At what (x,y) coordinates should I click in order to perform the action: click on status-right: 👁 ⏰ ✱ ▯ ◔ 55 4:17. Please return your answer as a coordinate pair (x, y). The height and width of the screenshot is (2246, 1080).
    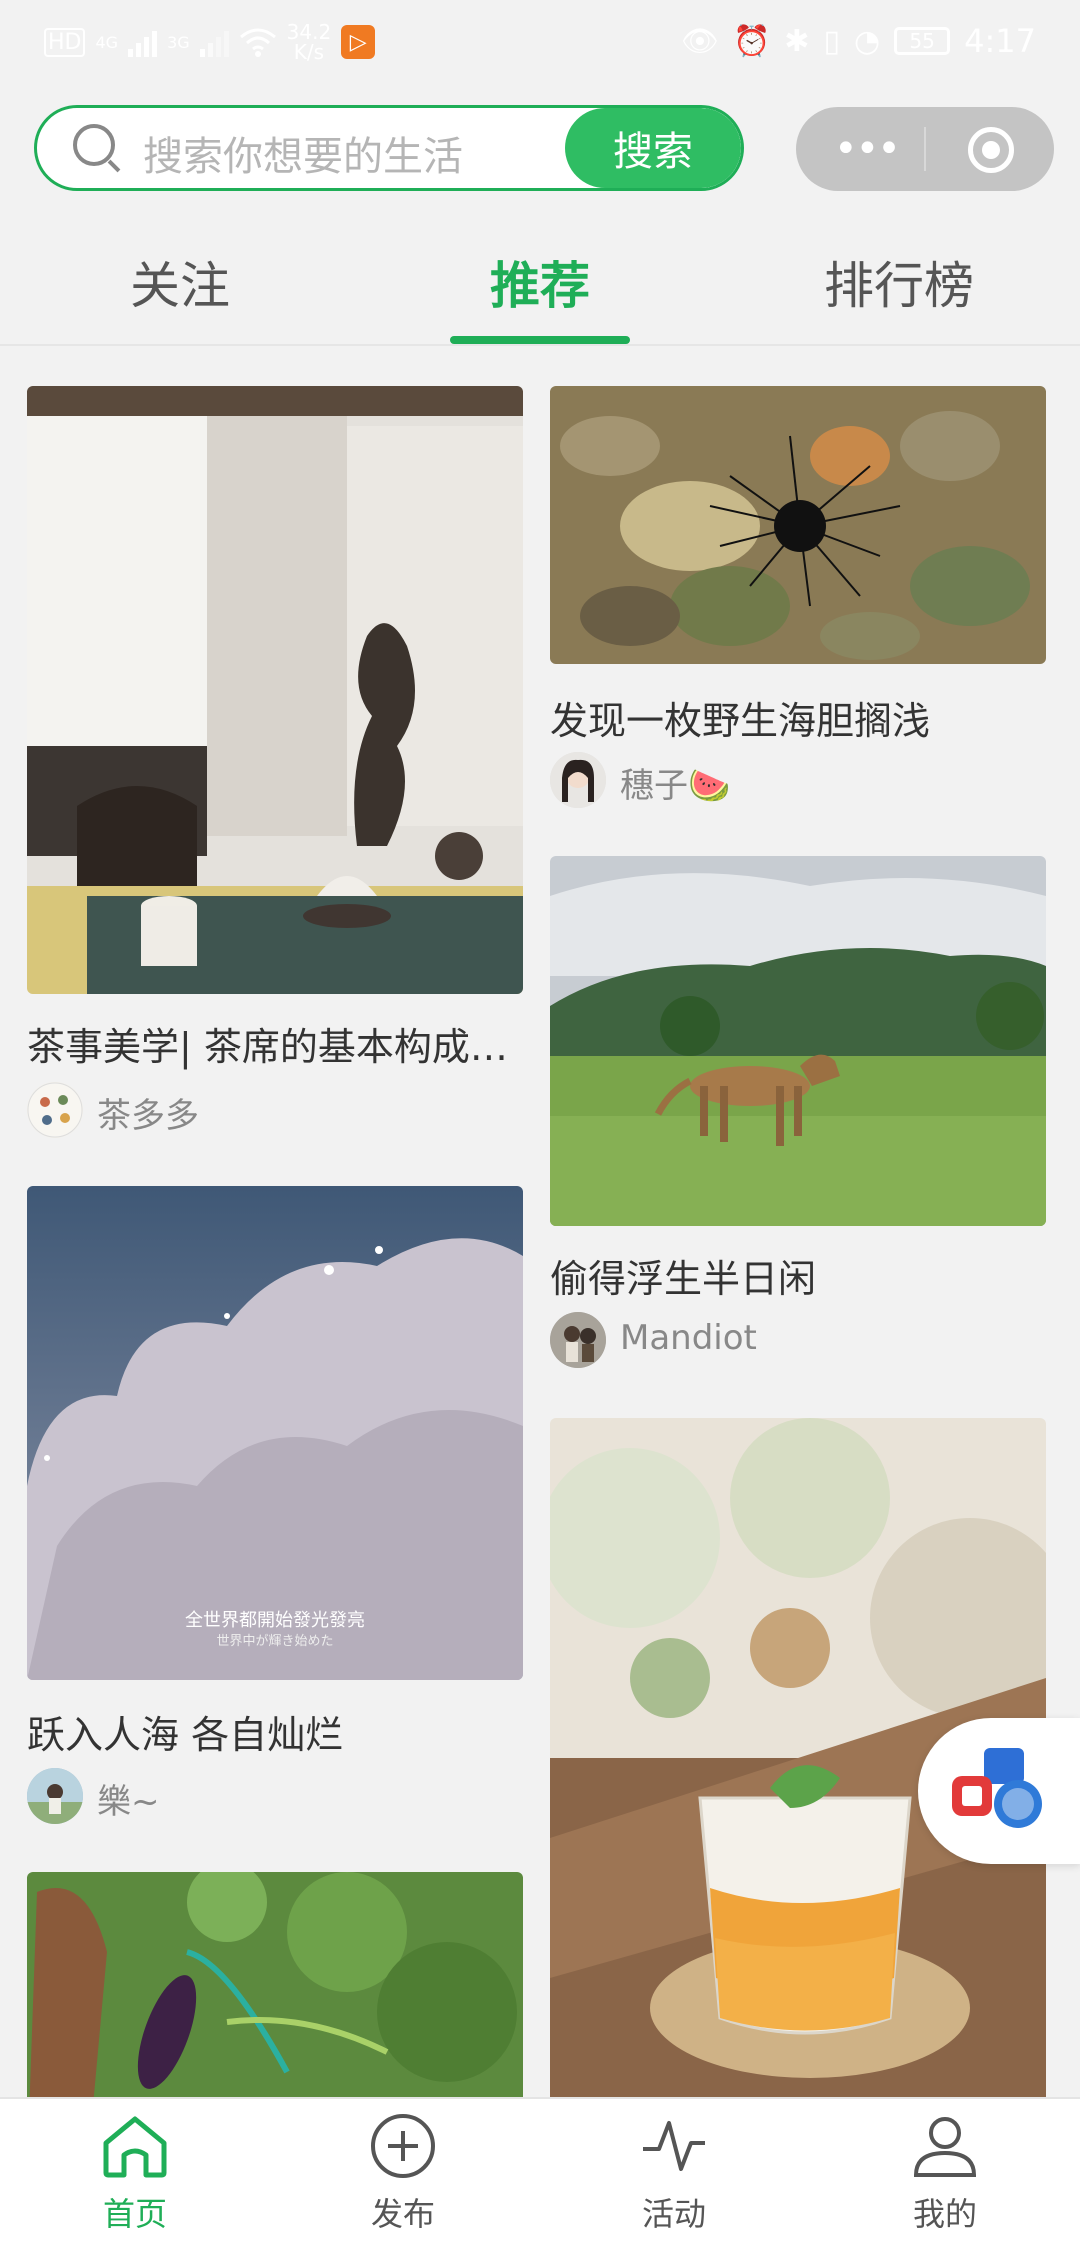
    Looking at the image, I should click on (858, 41).